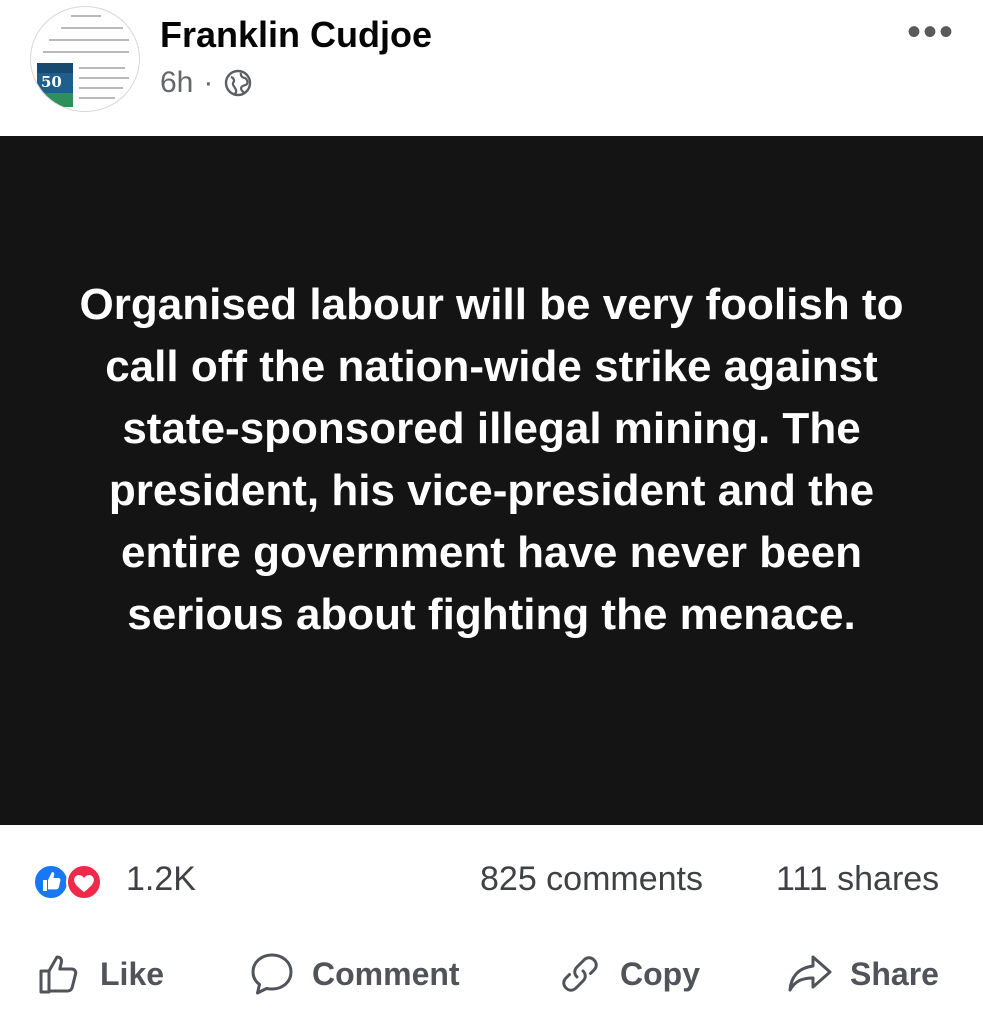 This screenshot has height=1024, width=983. What do you see at coordinates (176, 83) in the screenshot?
I see `post-time: 6h` at bounding box center [176, 83].